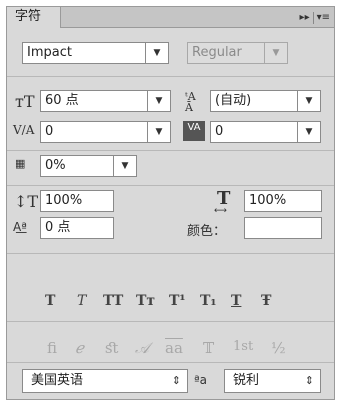 The image size is (341, 406). What do you see at coordinates (55, 165) in the screenshot?
I see `tsume-value: 0%` at bounding box center [55, 165].